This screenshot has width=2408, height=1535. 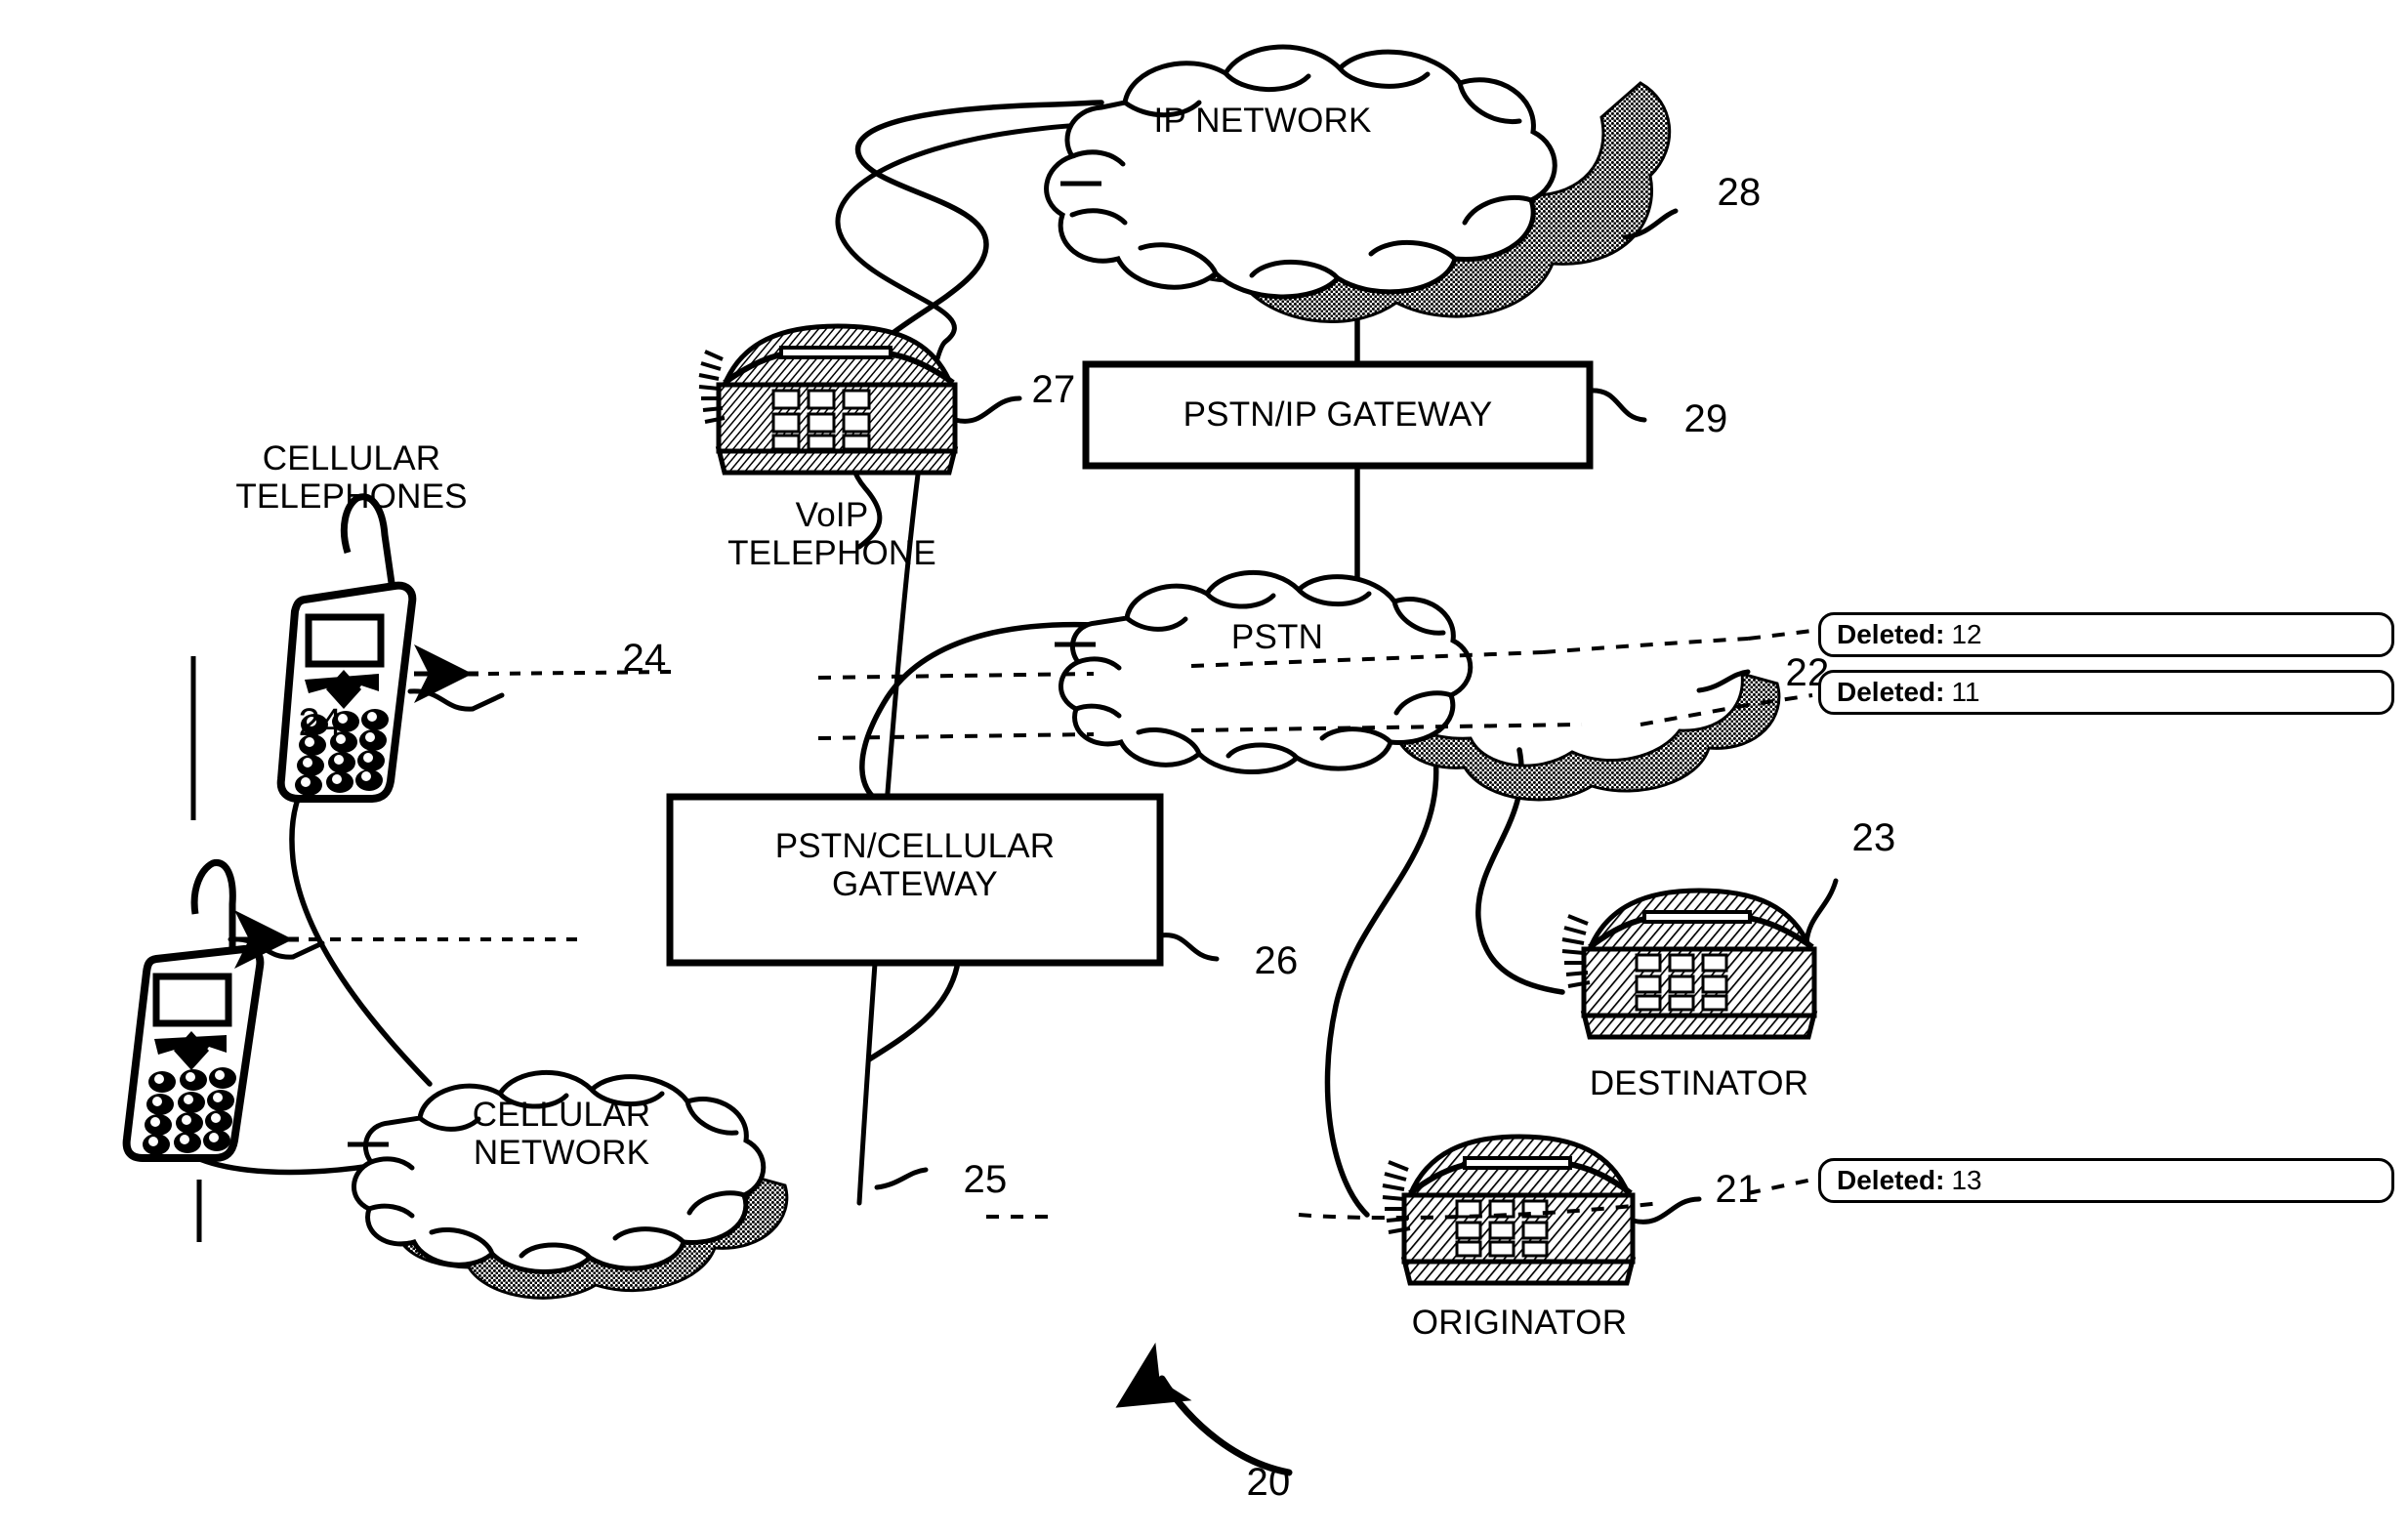 I want to click on ref-21: 21, so click(x=1737, y=1190).